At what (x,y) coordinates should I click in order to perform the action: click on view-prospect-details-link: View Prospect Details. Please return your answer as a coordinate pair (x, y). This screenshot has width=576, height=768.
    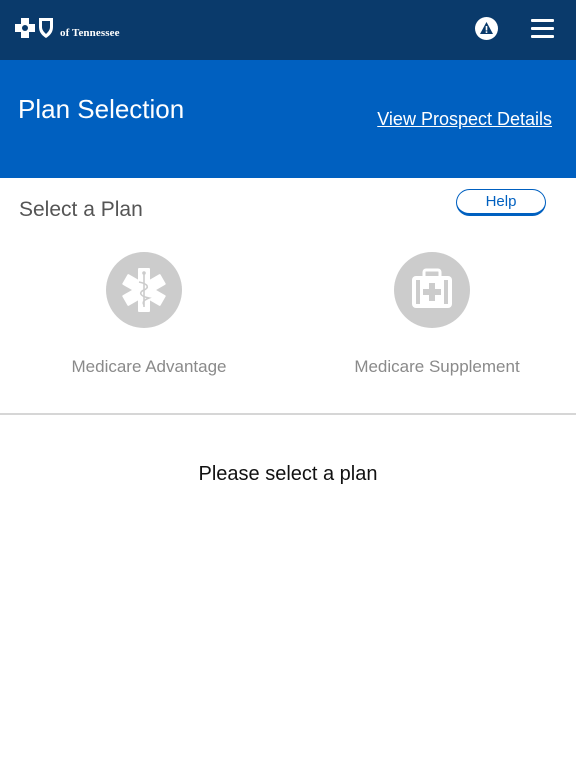
    Looking at the image, I should click on (464, 119).